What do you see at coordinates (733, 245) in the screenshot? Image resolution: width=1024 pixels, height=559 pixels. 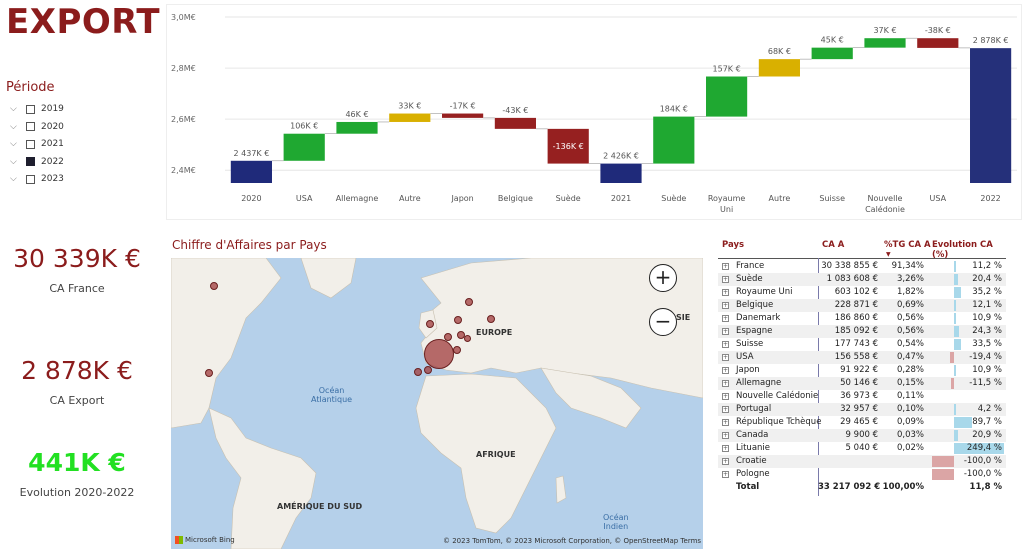 I see `header-pays: Pays` at bounding box center [733, 245].